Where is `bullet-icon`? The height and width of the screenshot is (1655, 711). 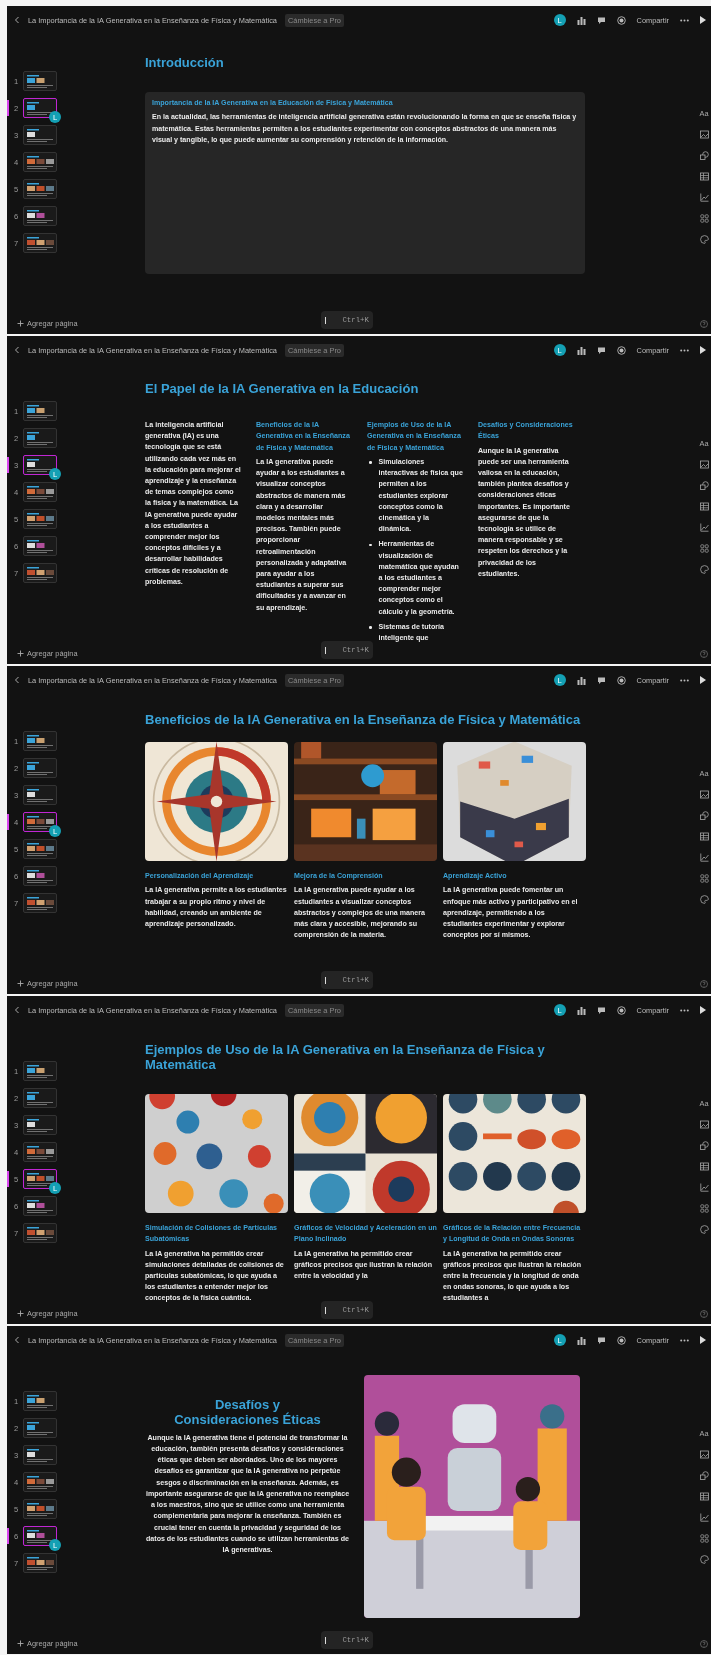
bullet-icon is located at coordinates (370, 462).